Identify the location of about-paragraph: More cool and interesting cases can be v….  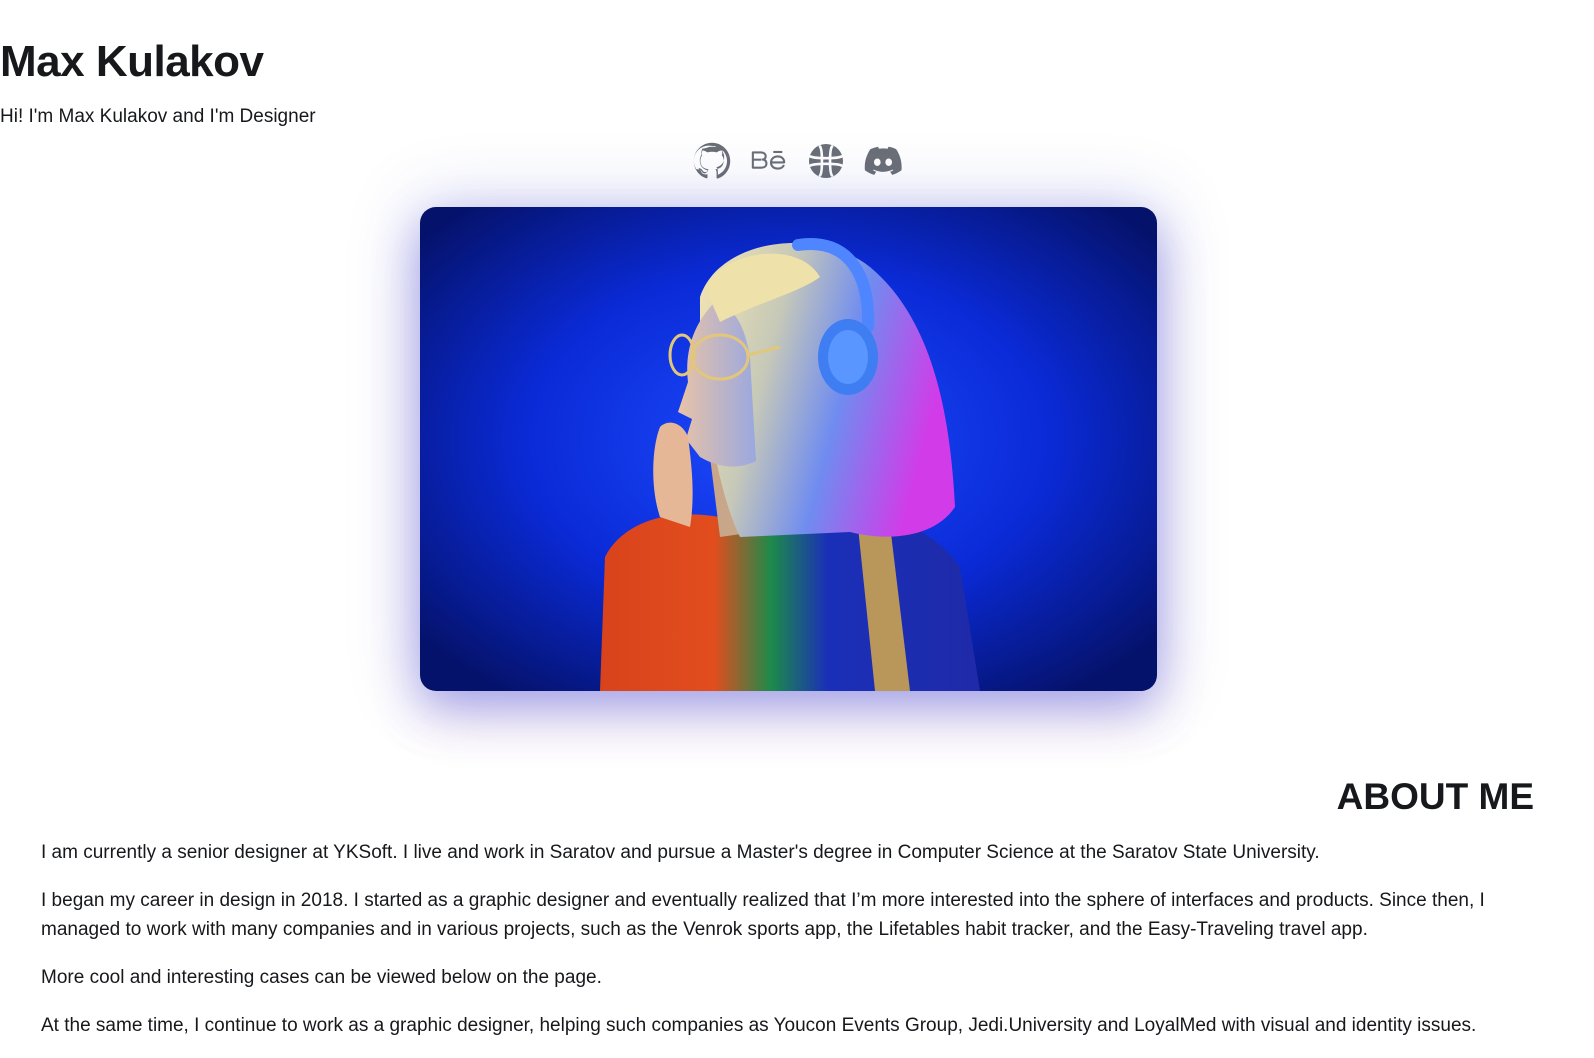
(321, 977).